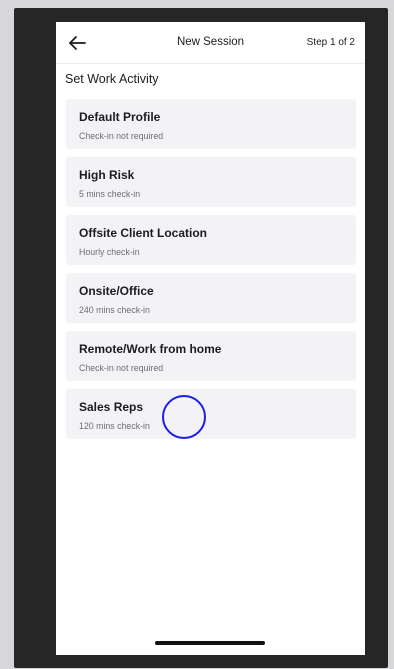 The image size is (394, 669). What do you see at coordinates (114, 426) in the screenshot?
I see `activity-checkin: 120 mins check-in` at bounding box center [114, 426].